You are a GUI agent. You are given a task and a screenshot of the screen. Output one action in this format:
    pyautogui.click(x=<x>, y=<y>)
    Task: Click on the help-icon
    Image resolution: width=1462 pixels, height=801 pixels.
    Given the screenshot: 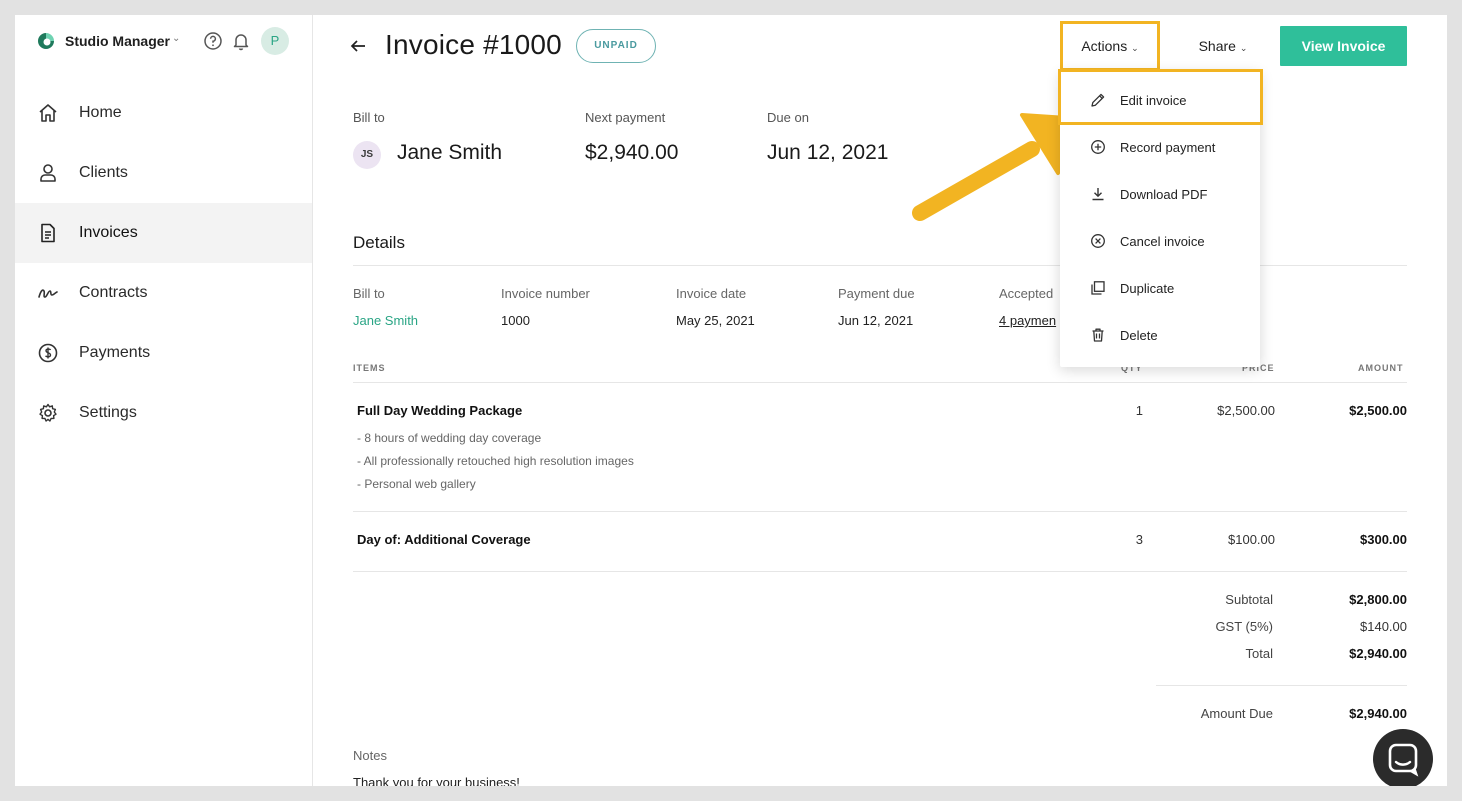 What is the action you would take?
    pyautogui.click(x=213, y=41)
    